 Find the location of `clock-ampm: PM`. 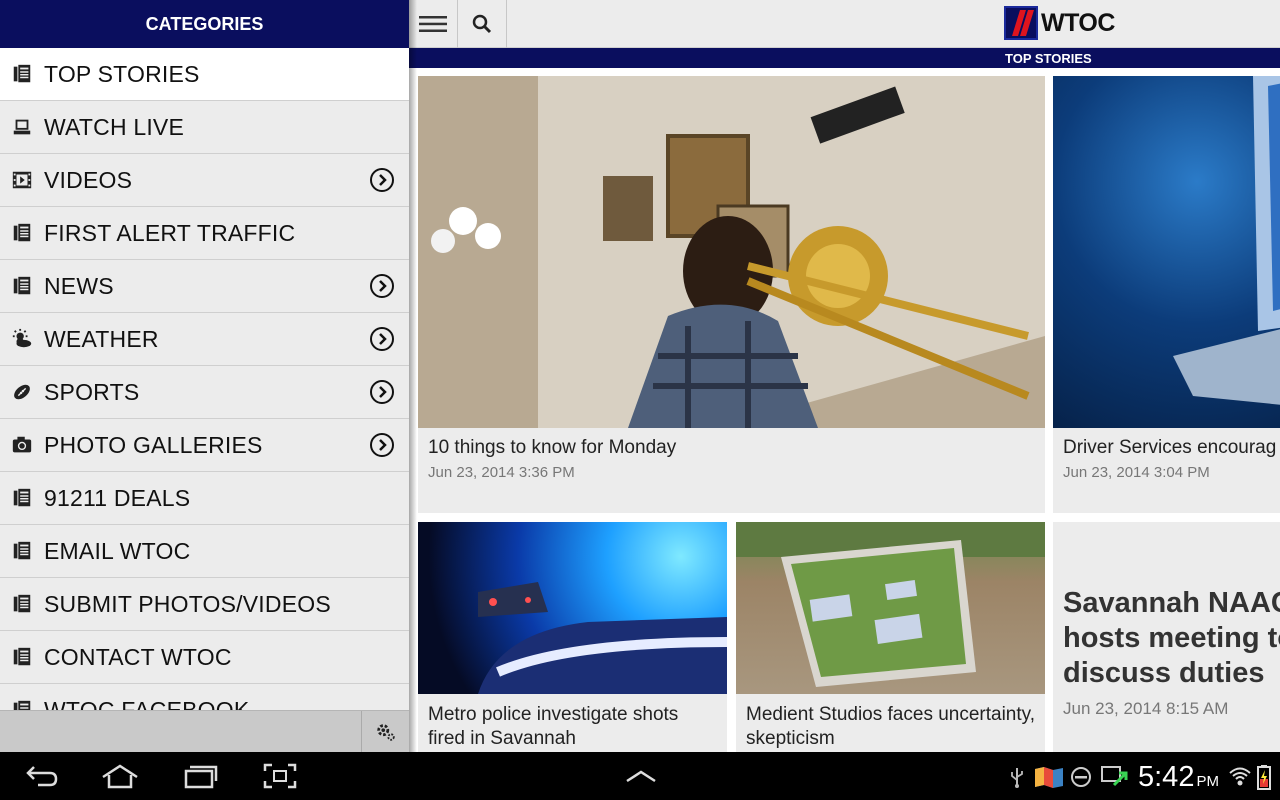

clock-ampm: PM is located at coordinates (1207, 781).